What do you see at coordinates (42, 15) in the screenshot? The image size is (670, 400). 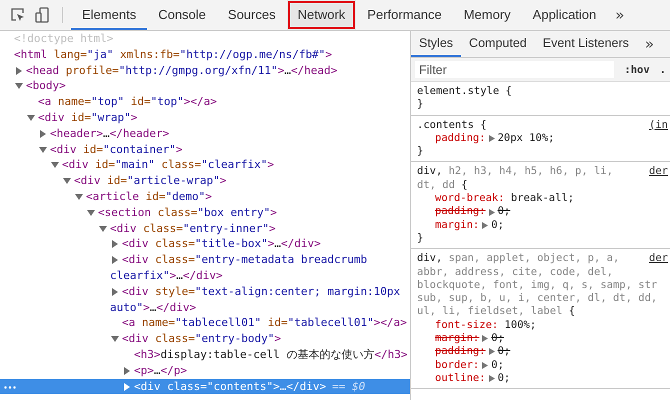 I see `device-toolbar-icon` at bounding box center [42, 15].